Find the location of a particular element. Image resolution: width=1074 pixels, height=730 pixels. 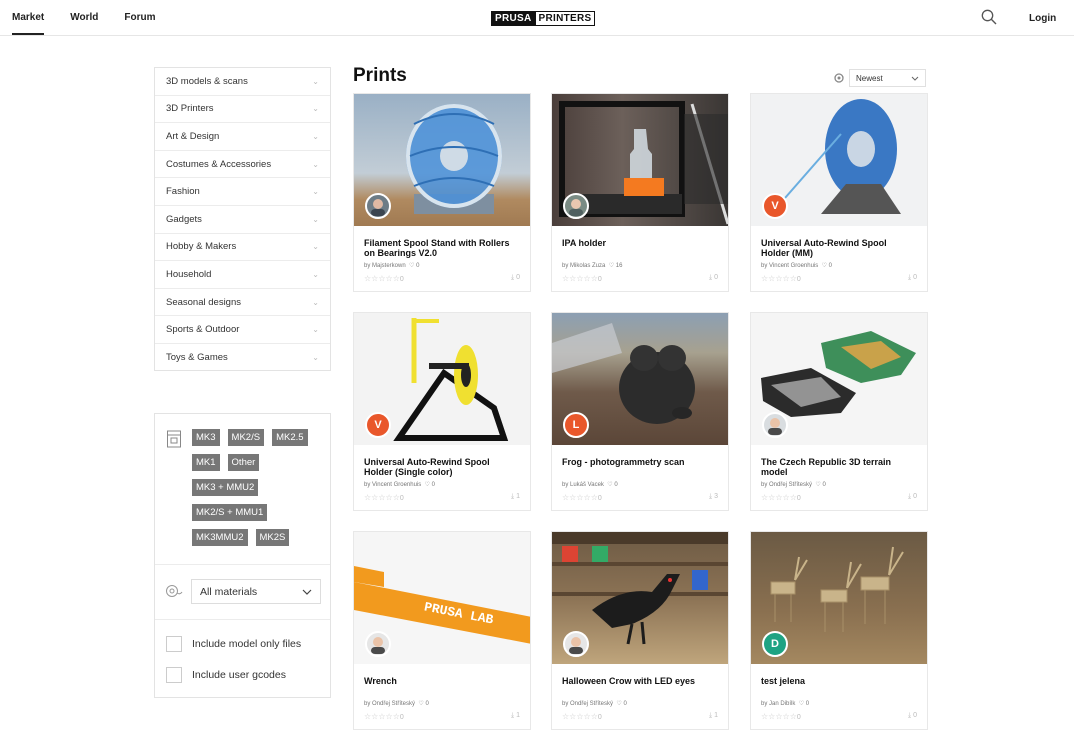

include-model-only-checkbox is located at coordinates (174, 644).